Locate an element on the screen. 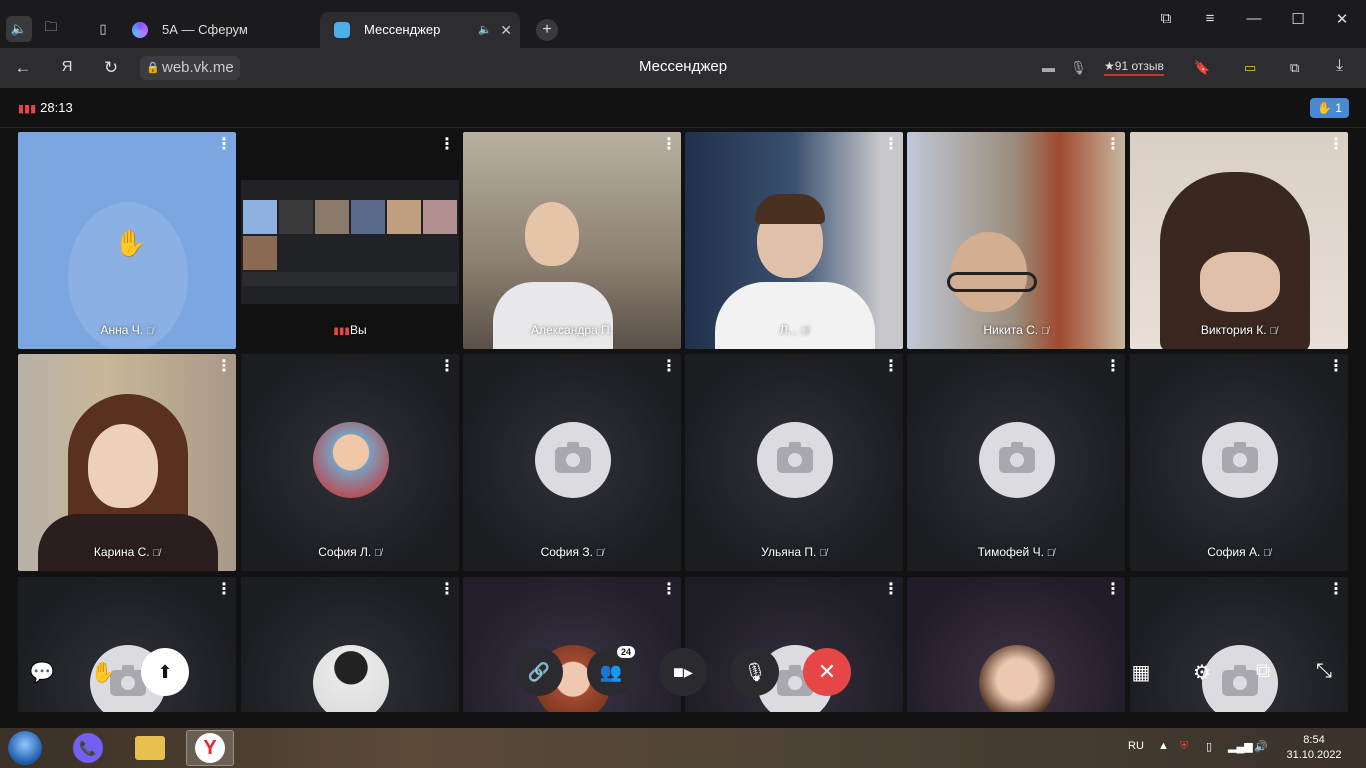  start-button is located at coordinates (25, 748).